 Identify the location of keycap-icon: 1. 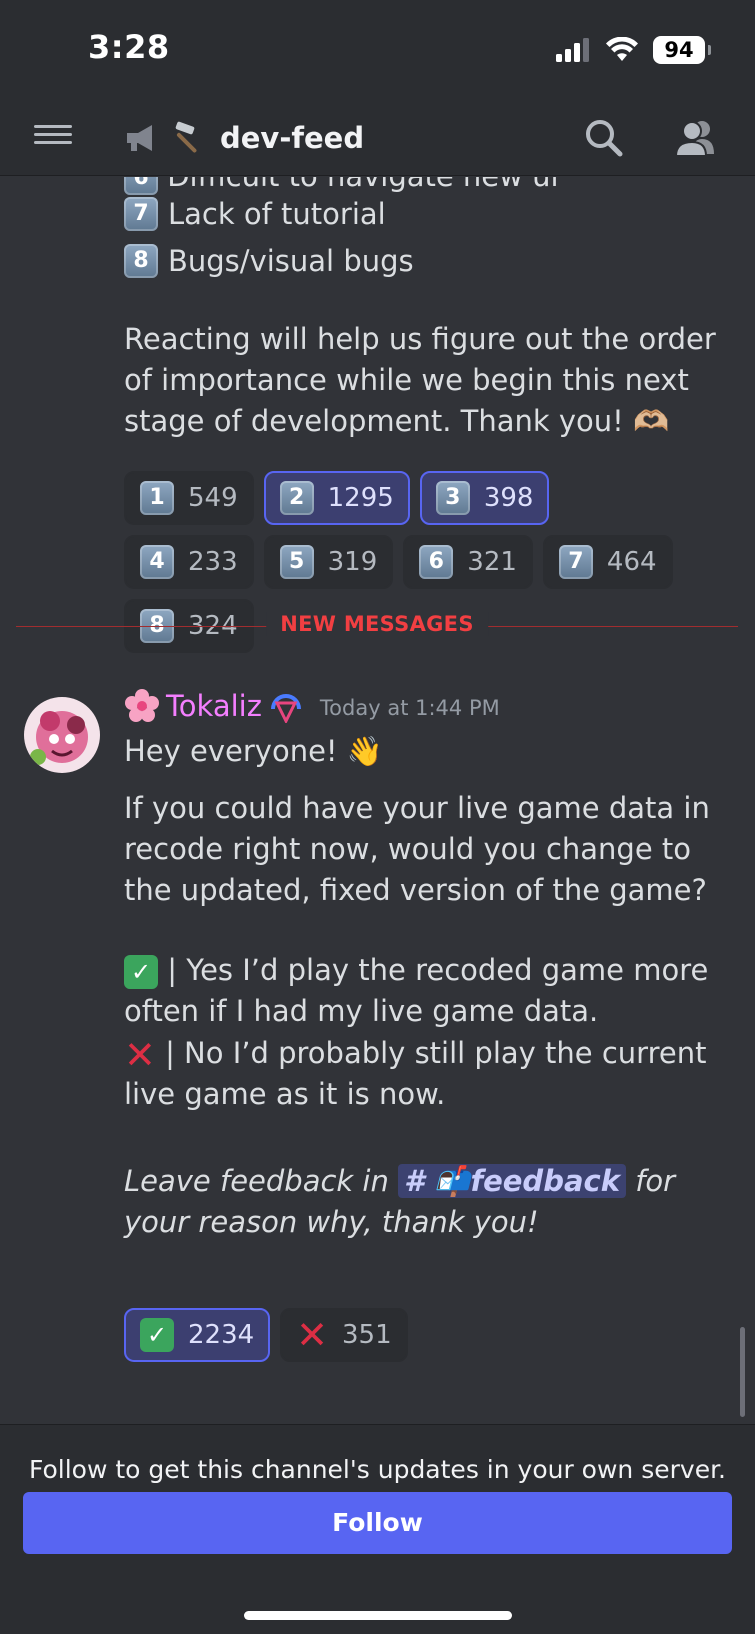
(157, 498).